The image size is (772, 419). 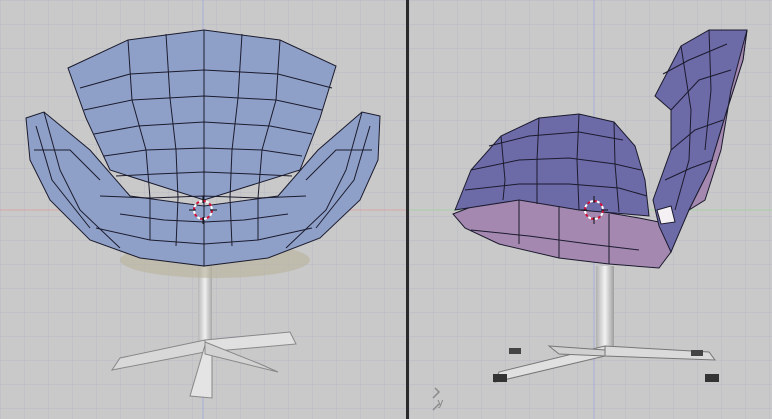 What do you see at coordinates (440, 402) in the screenshot?
I see `axis-gizmo-label: y` at bounding box center [440, 402].